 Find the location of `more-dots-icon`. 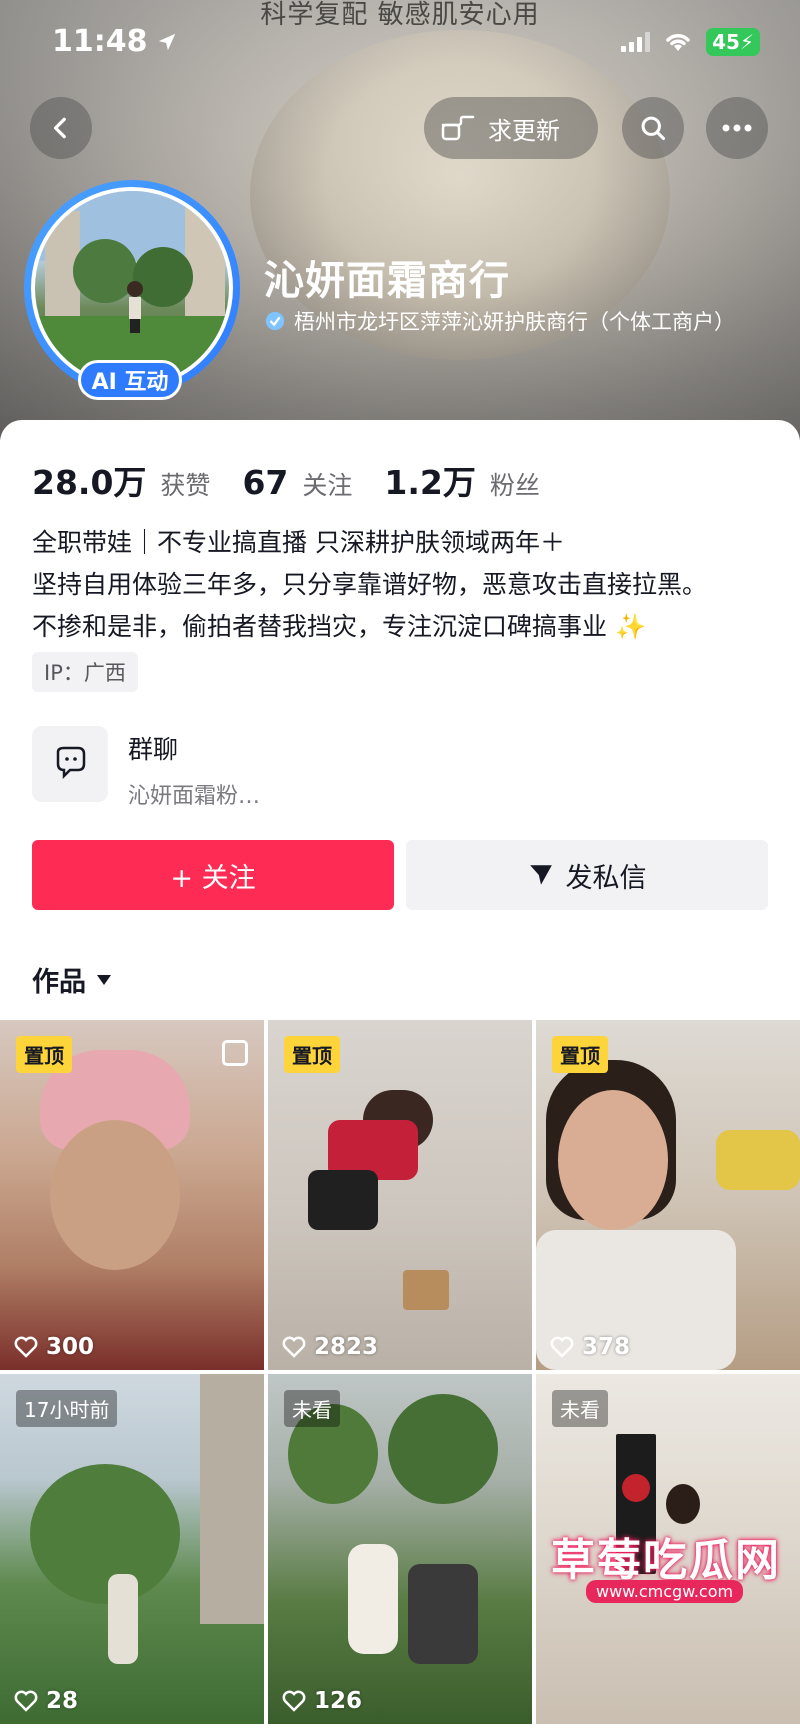

more-dots-icon is located at coordinates (737, 128).